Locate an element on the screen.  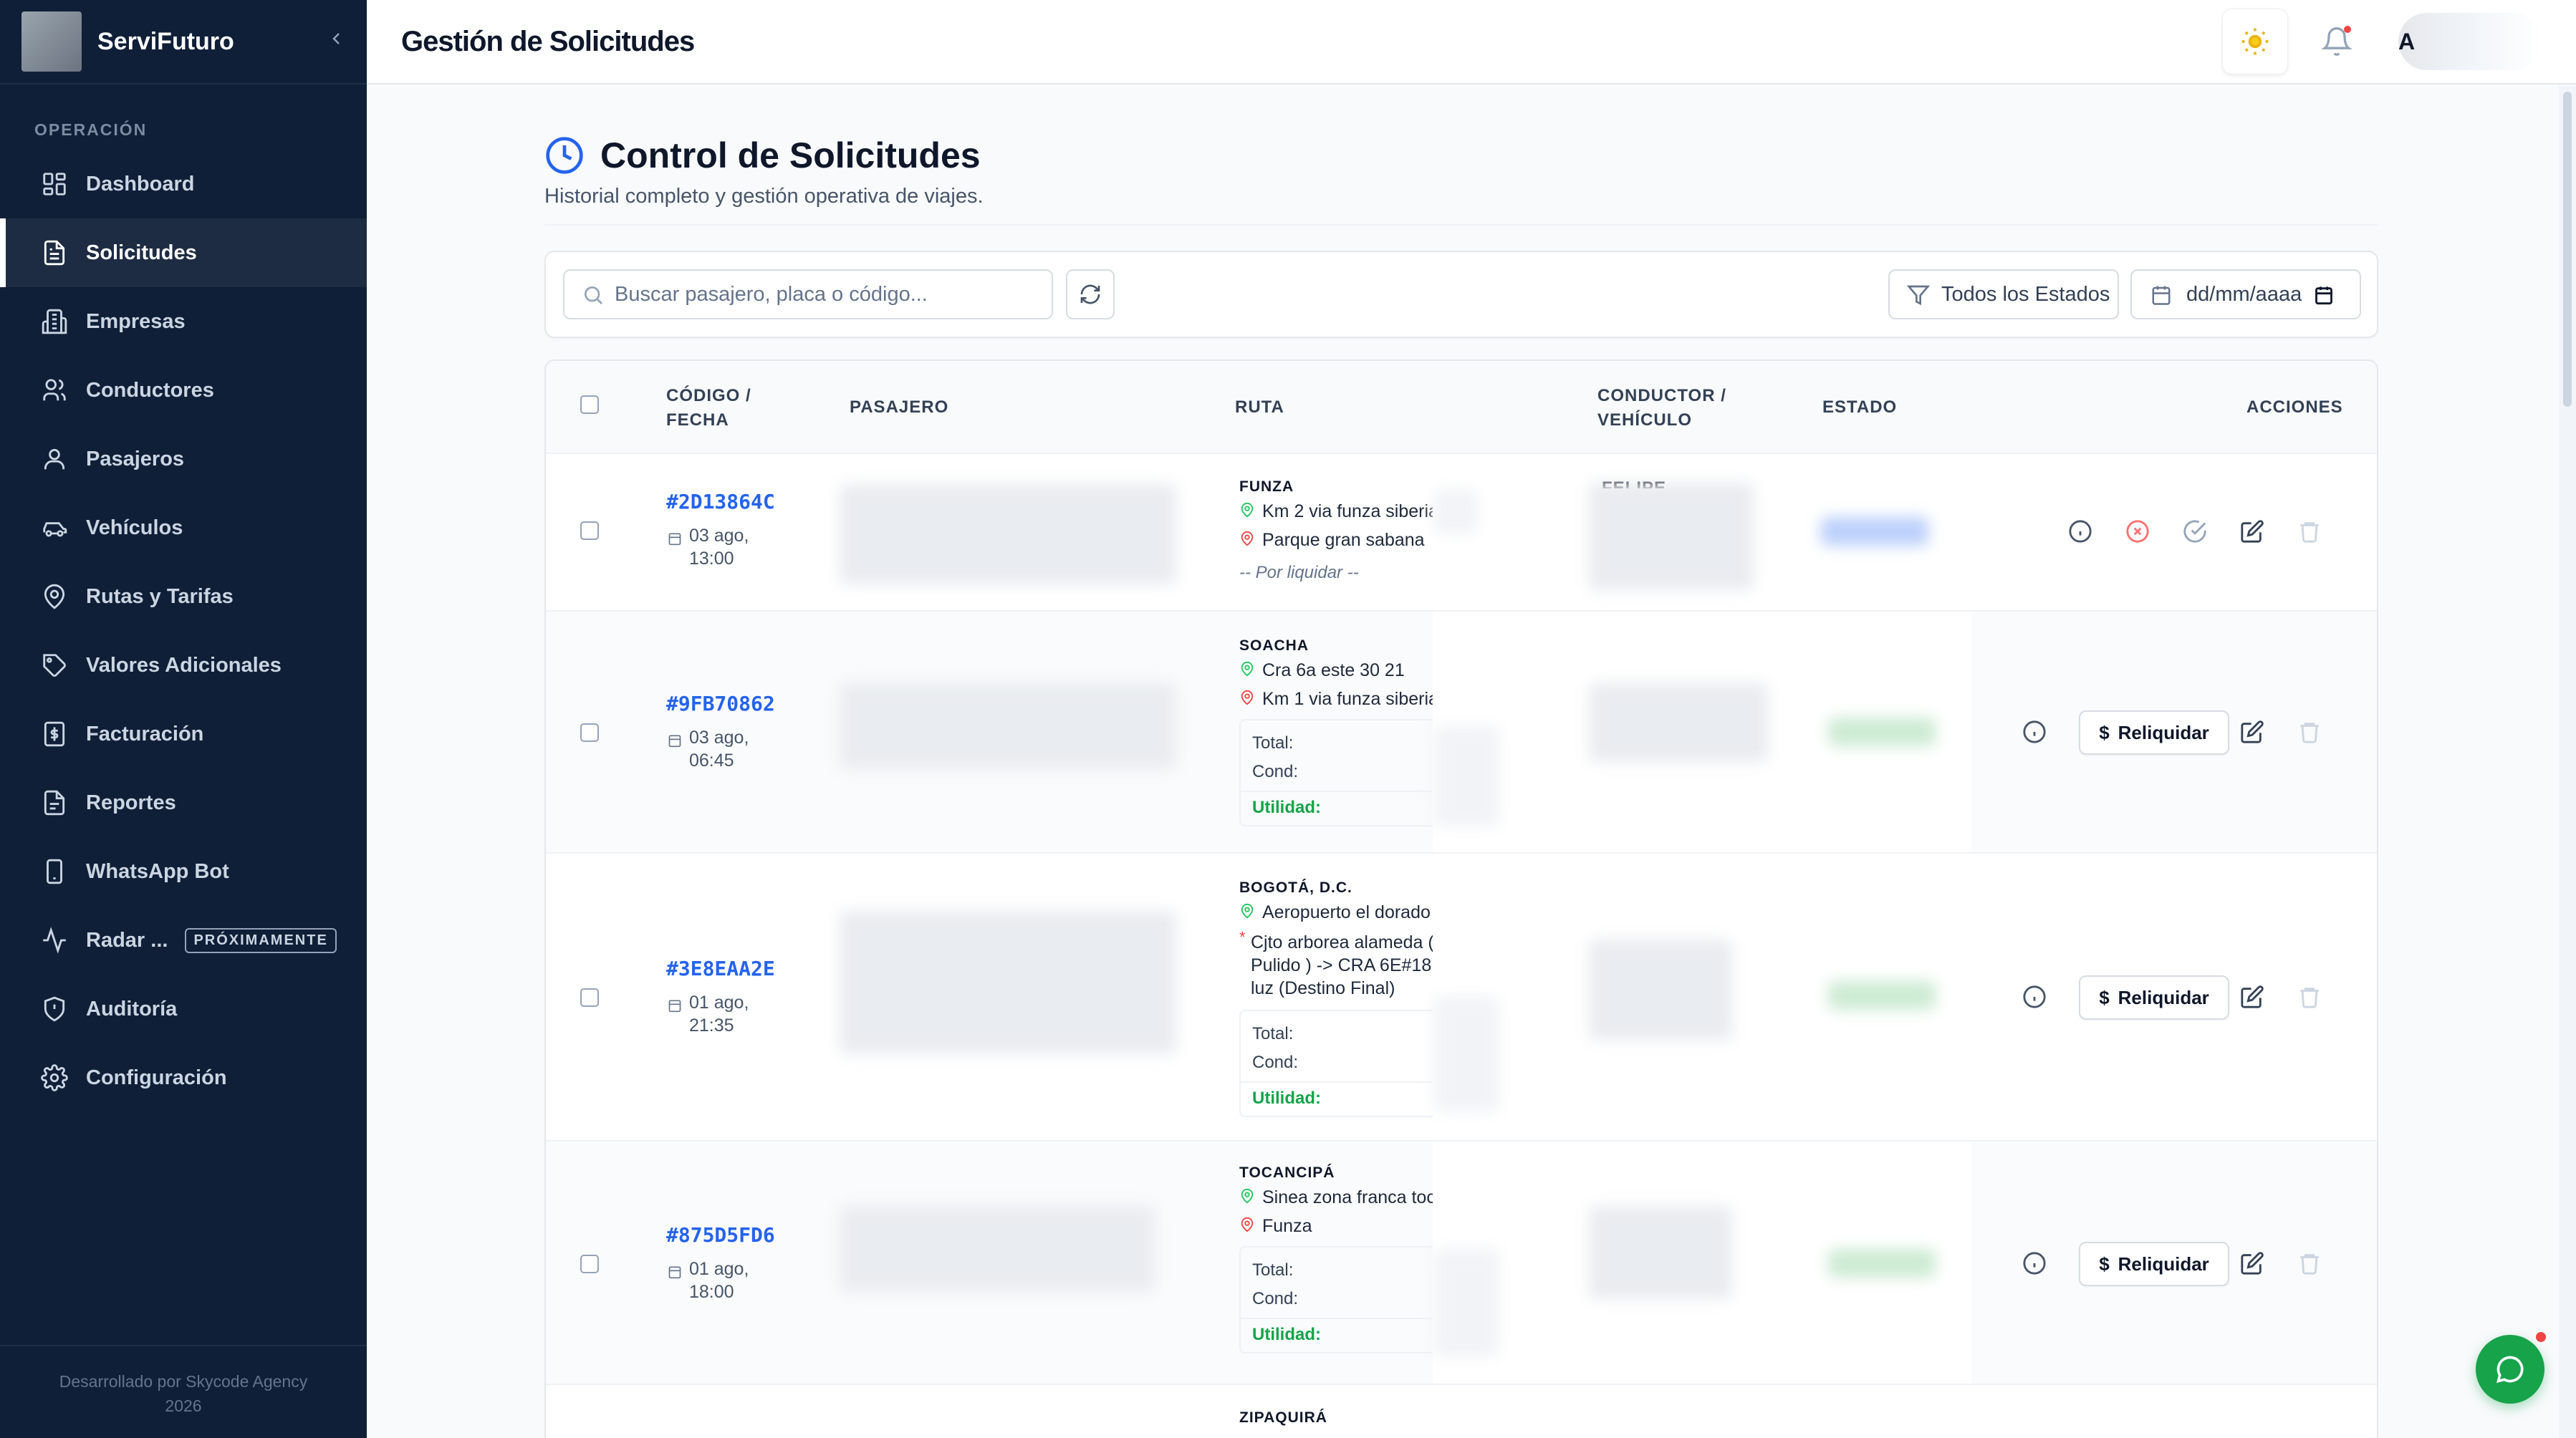
sidebar-item-facturacion: Facturación is located at coordinates (183, 734).